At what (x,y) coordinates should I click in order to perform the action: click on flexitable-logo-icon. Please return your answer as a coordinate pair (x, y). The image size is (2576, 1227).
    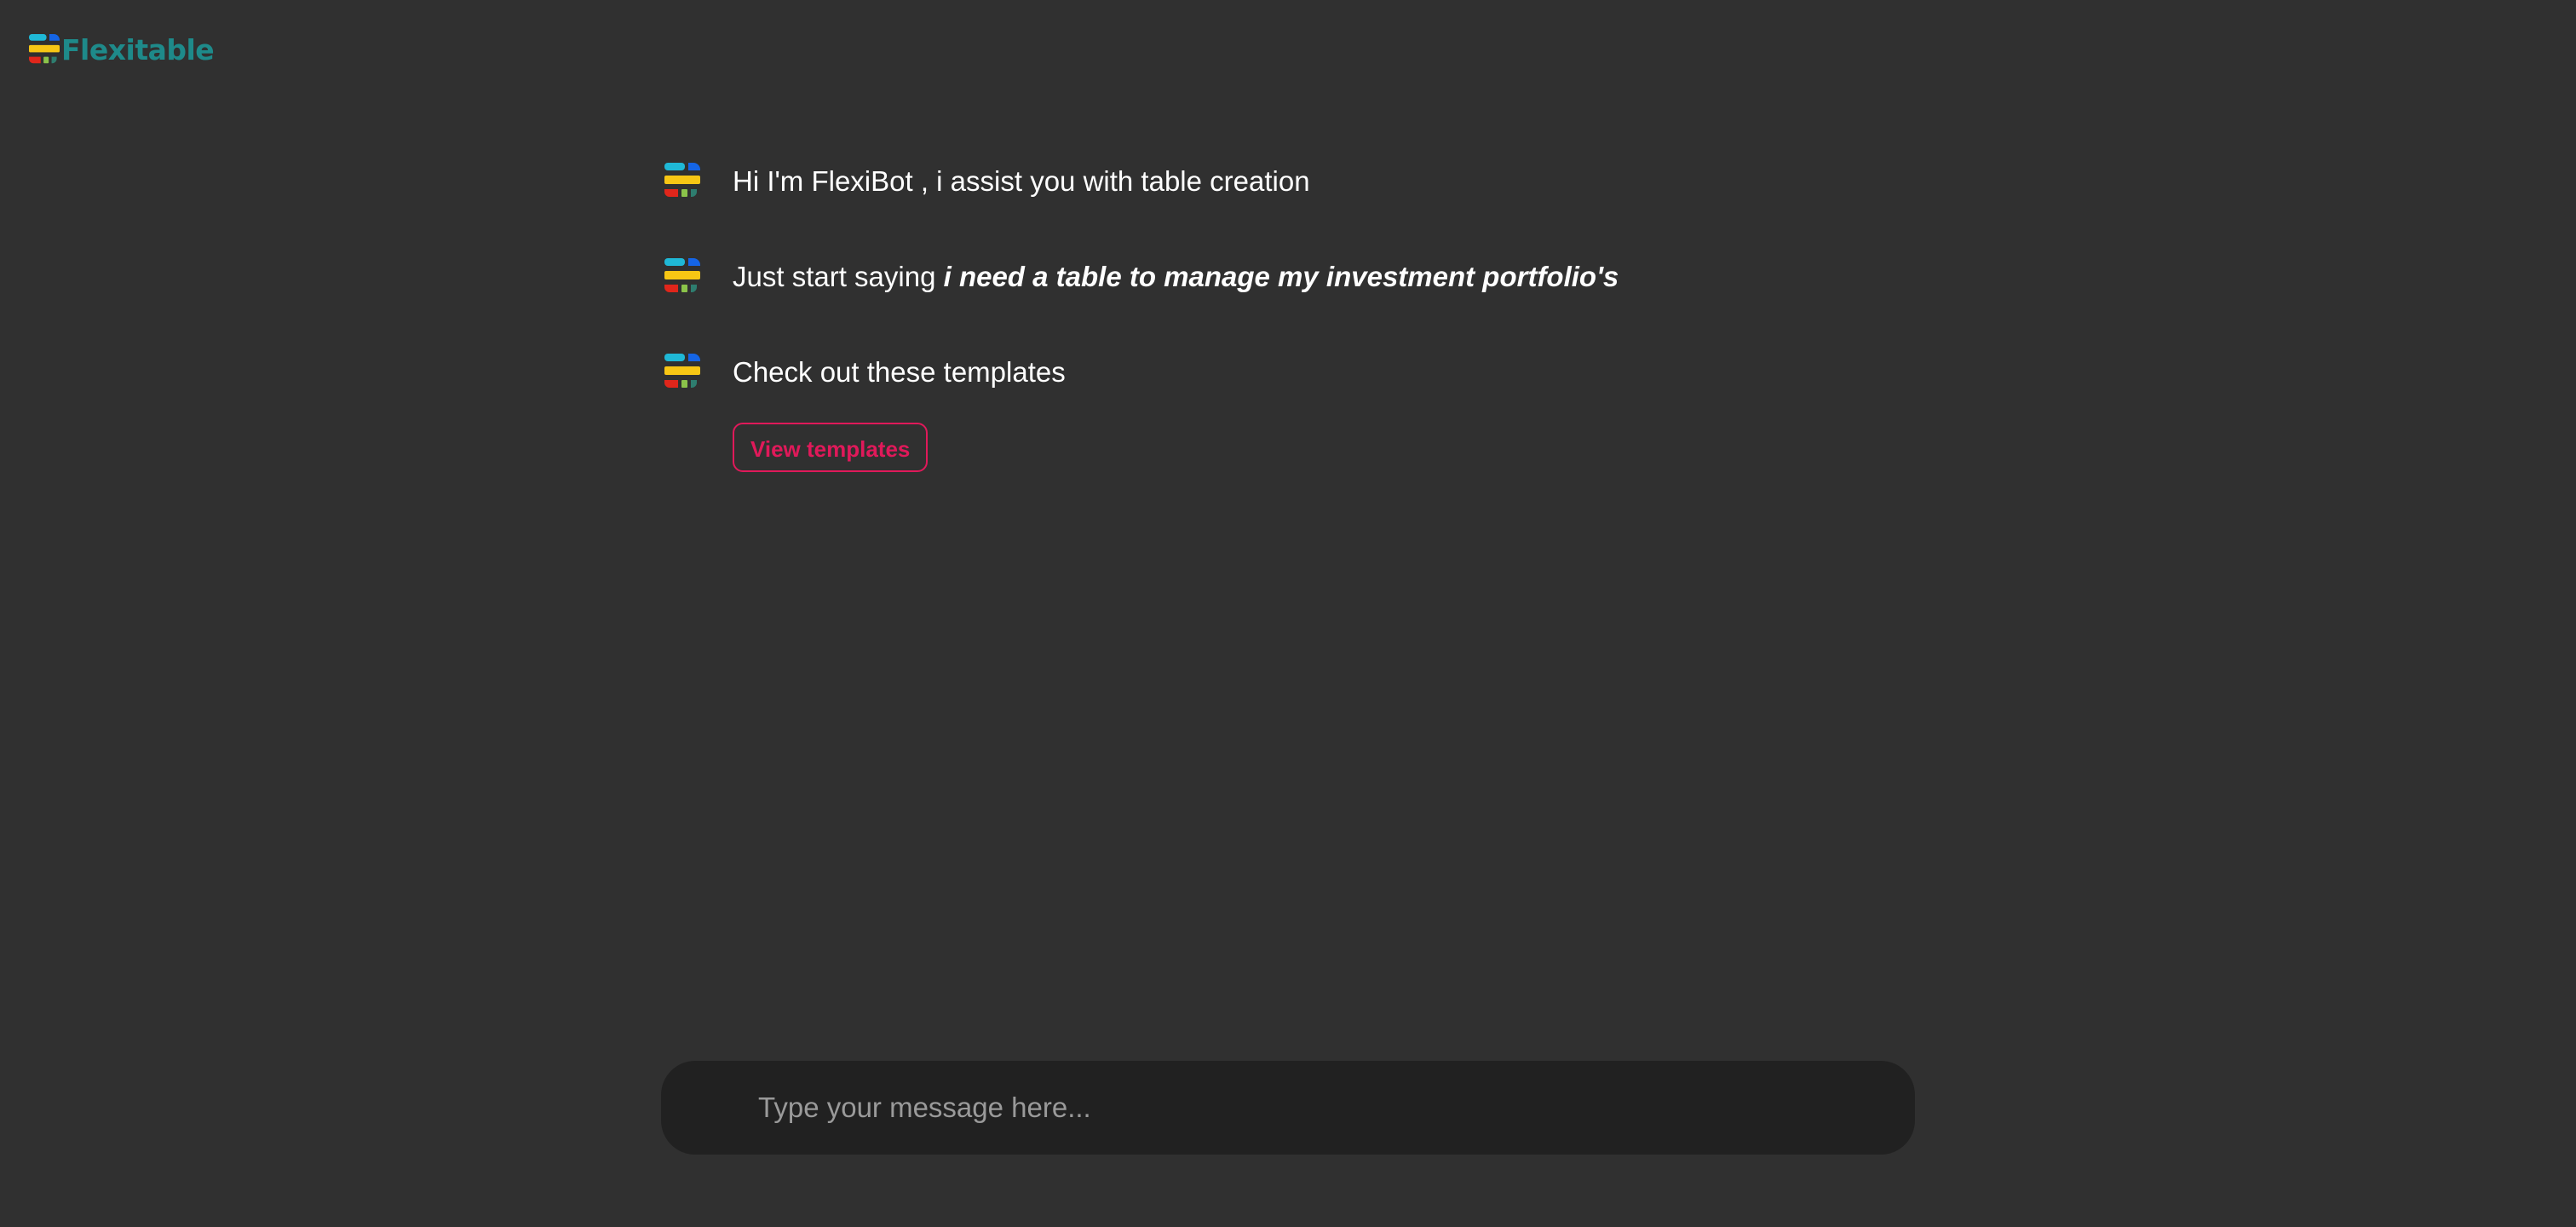
    Looking at the image, I should click on (45, 49).